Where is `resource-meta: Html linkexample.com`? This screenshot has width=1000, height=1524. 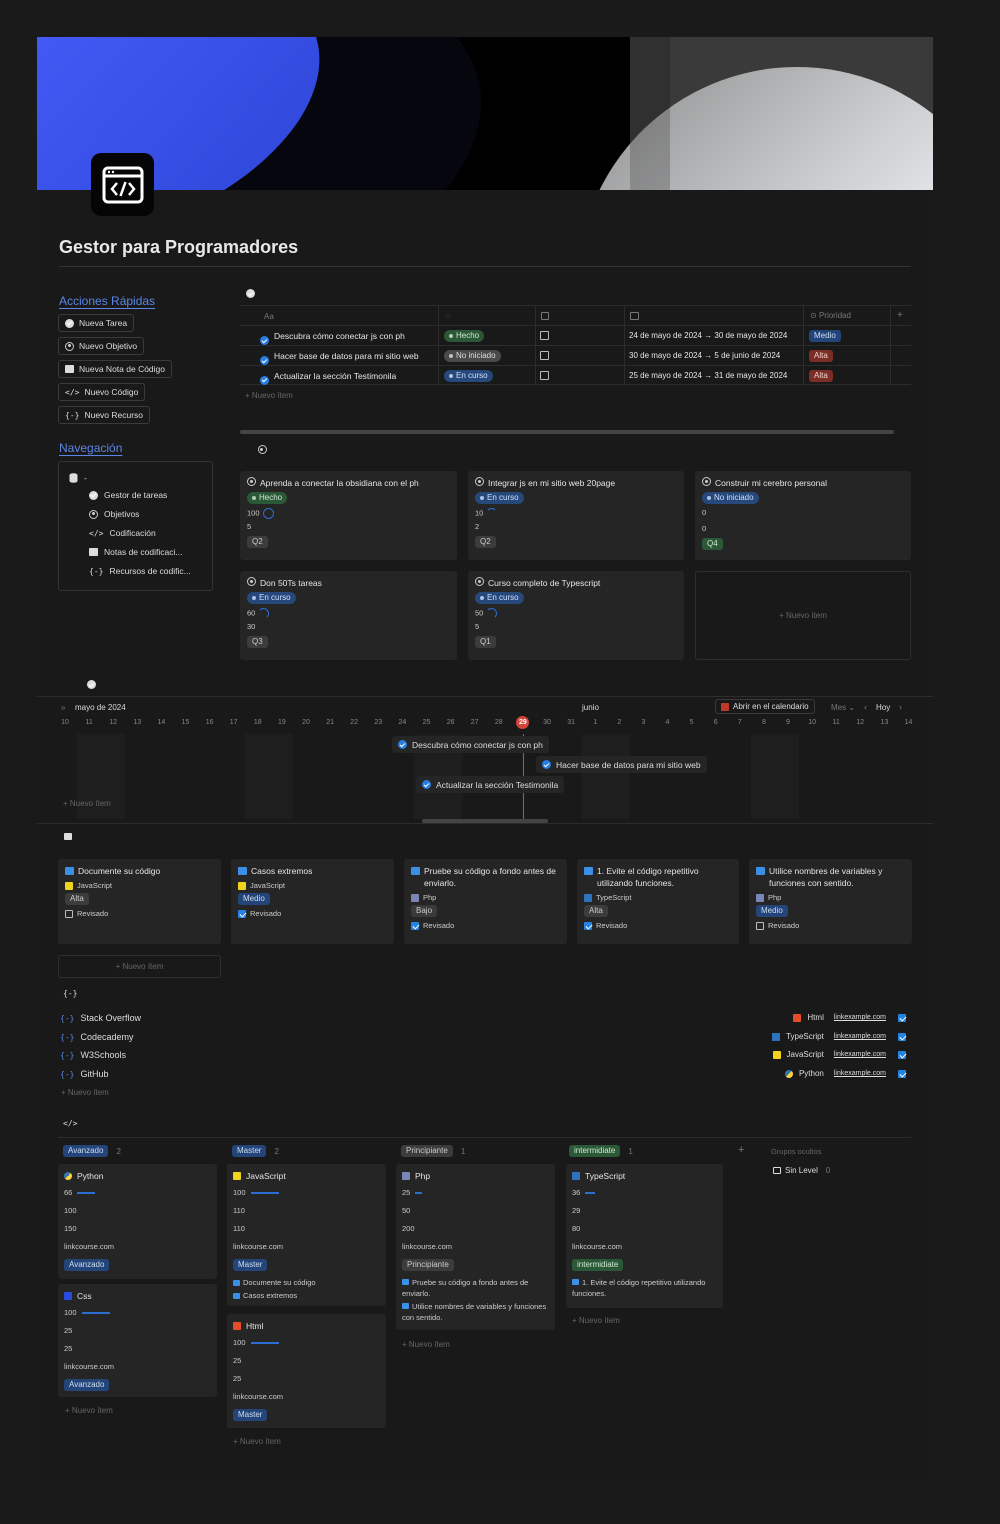
resource-meta: Html linkexample.com is located at coordinates (849, 1017).